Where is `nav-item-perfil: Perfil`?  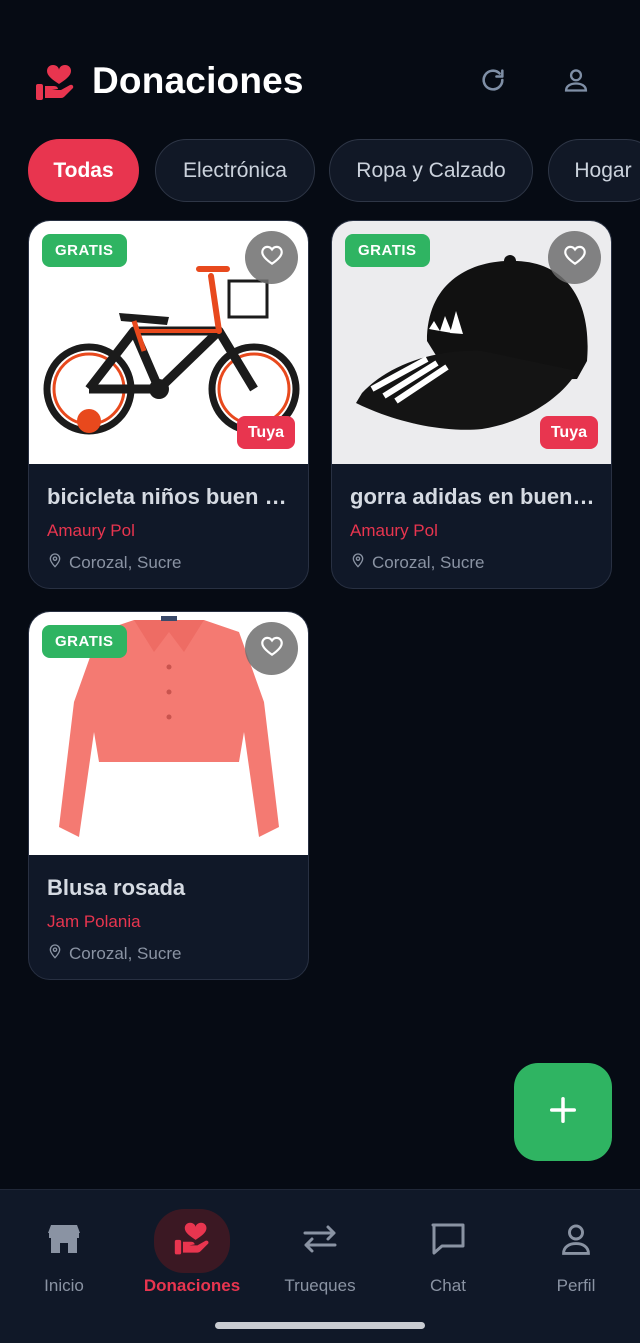 nav-item-perfil: Perfil is located at coordinates (576, 1250).